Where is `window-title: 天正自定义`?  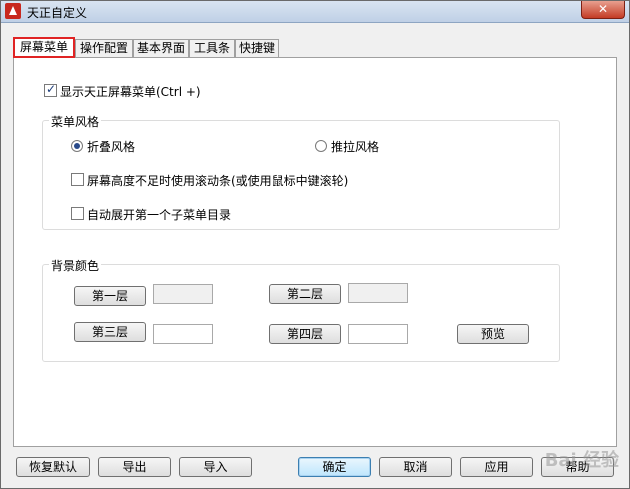 window-title: 天正自定义 is located at coordinates (57, 13).